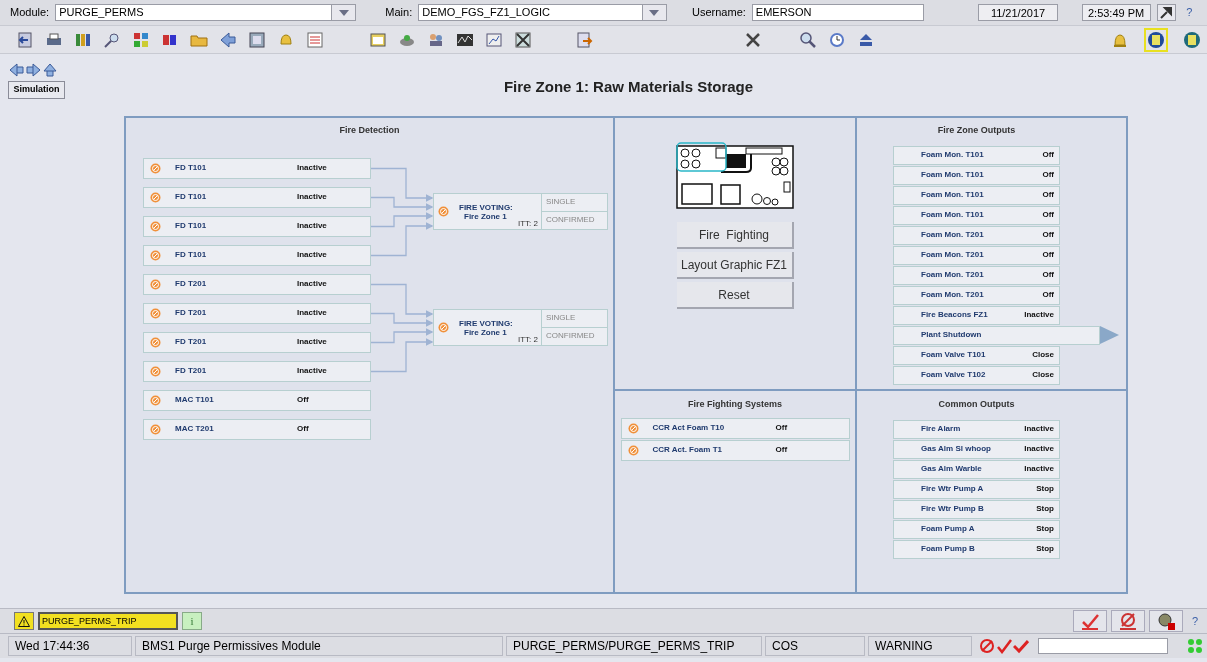  What do you see at coordinates (574, 203) in the screenshot?
I see `single-status: SINGLE` at bounding box center [574, 203].